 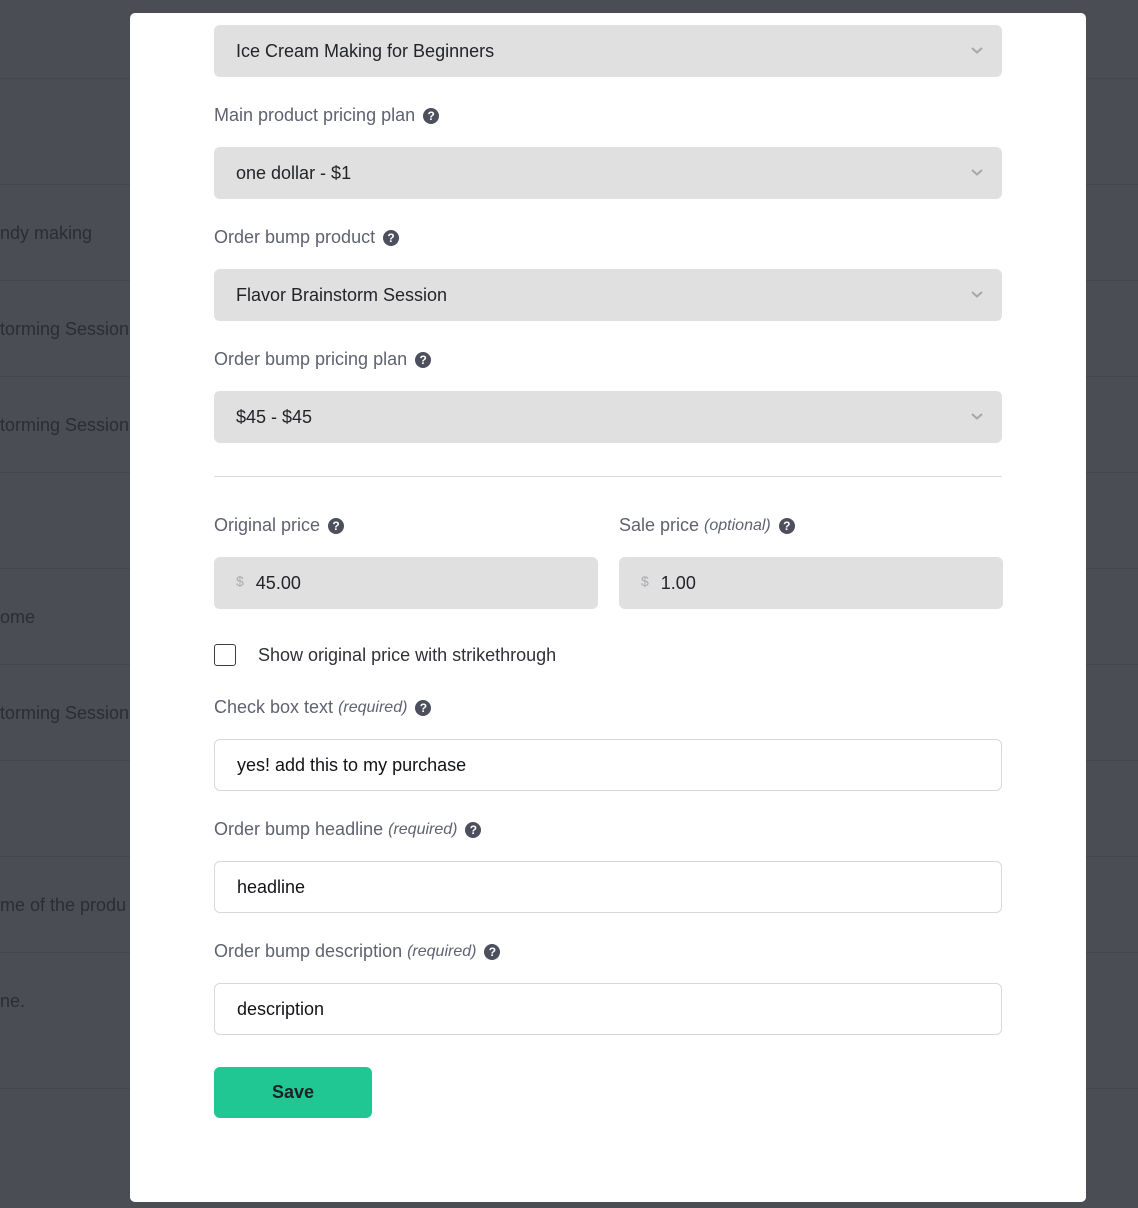 What do you see at coordinates (659, 525) in the screenshot?
I see `label-text: Sale price` at bounding box center [659, 525].